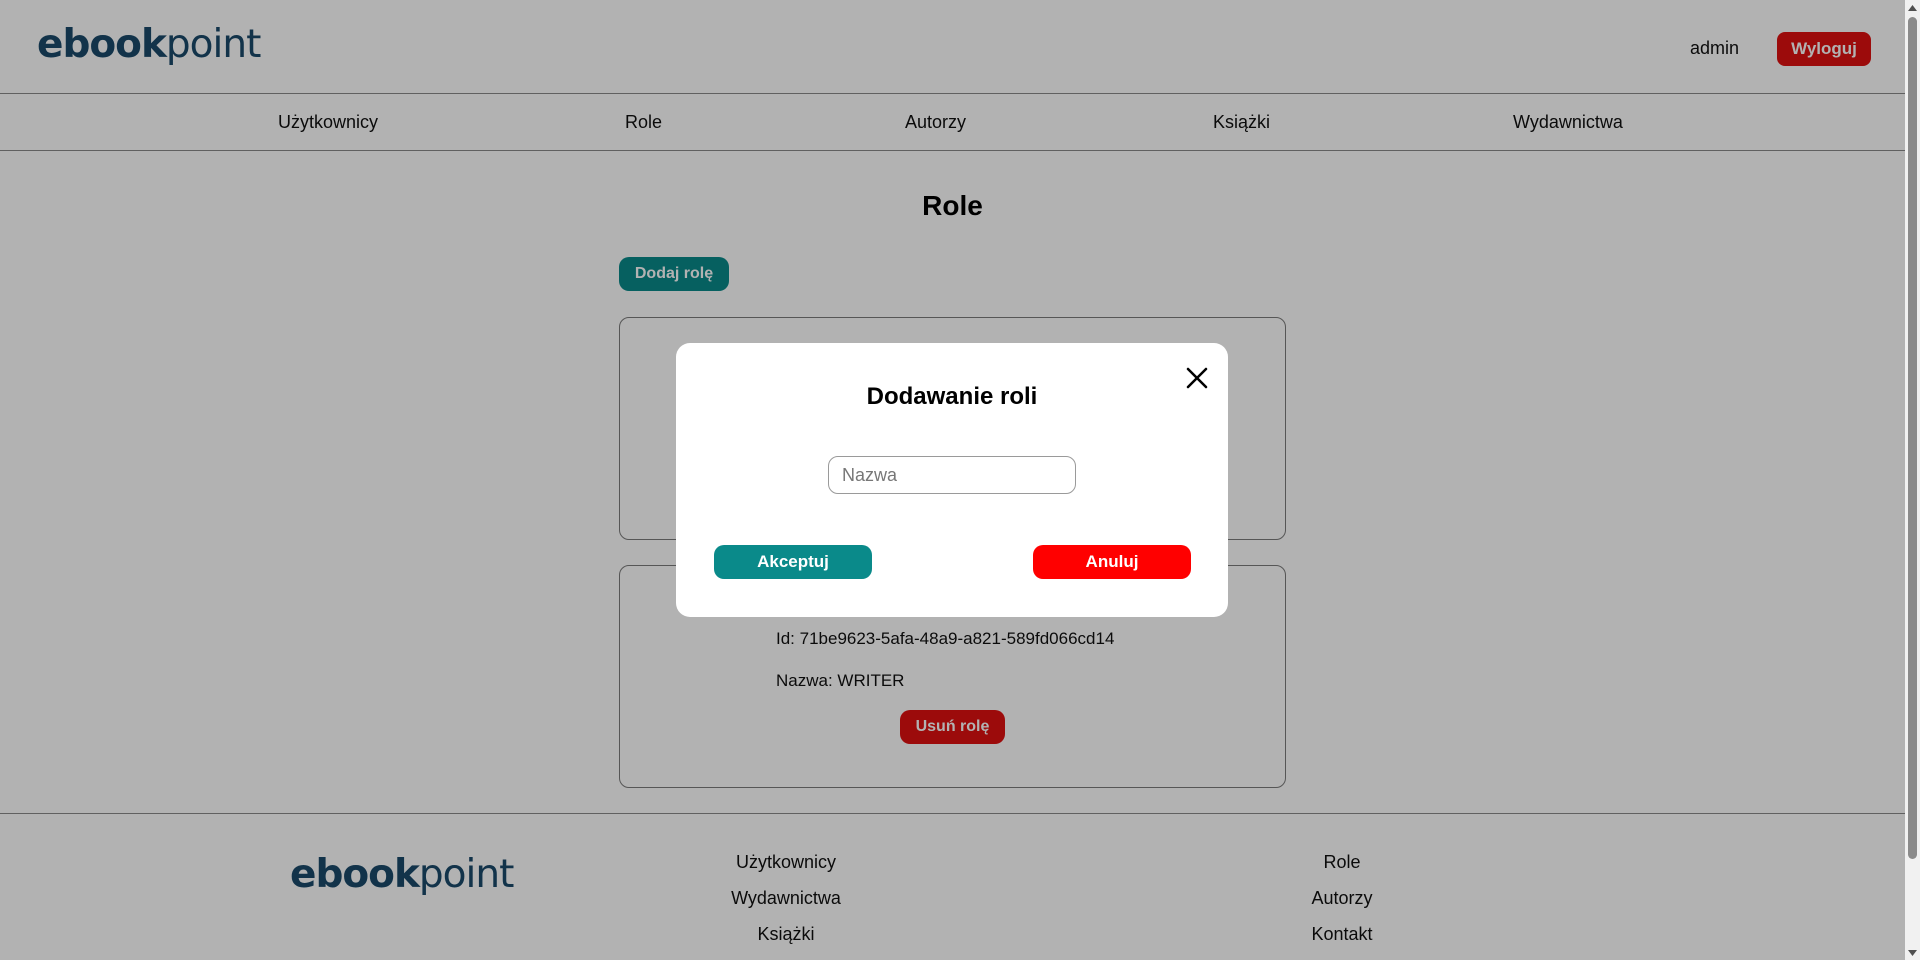  Describe the element at coordinates (1912, 7) in the screenshot. I see `scroll-up-arrow-icon` at that location.